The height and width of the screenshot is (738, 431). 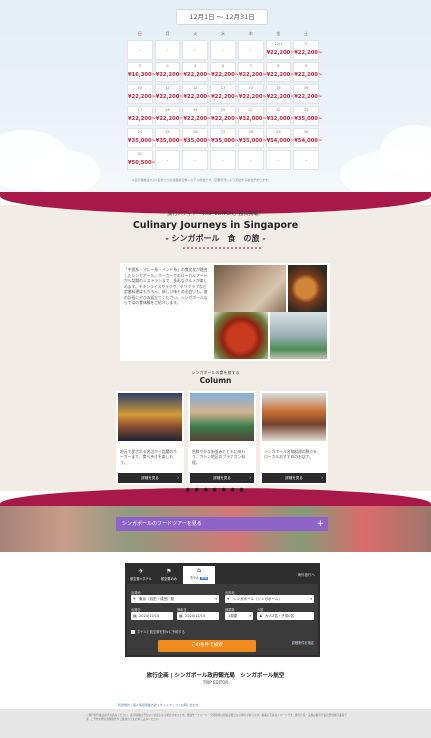 I want to click on calendar-icon: ▦, so click(x=181, y=615).